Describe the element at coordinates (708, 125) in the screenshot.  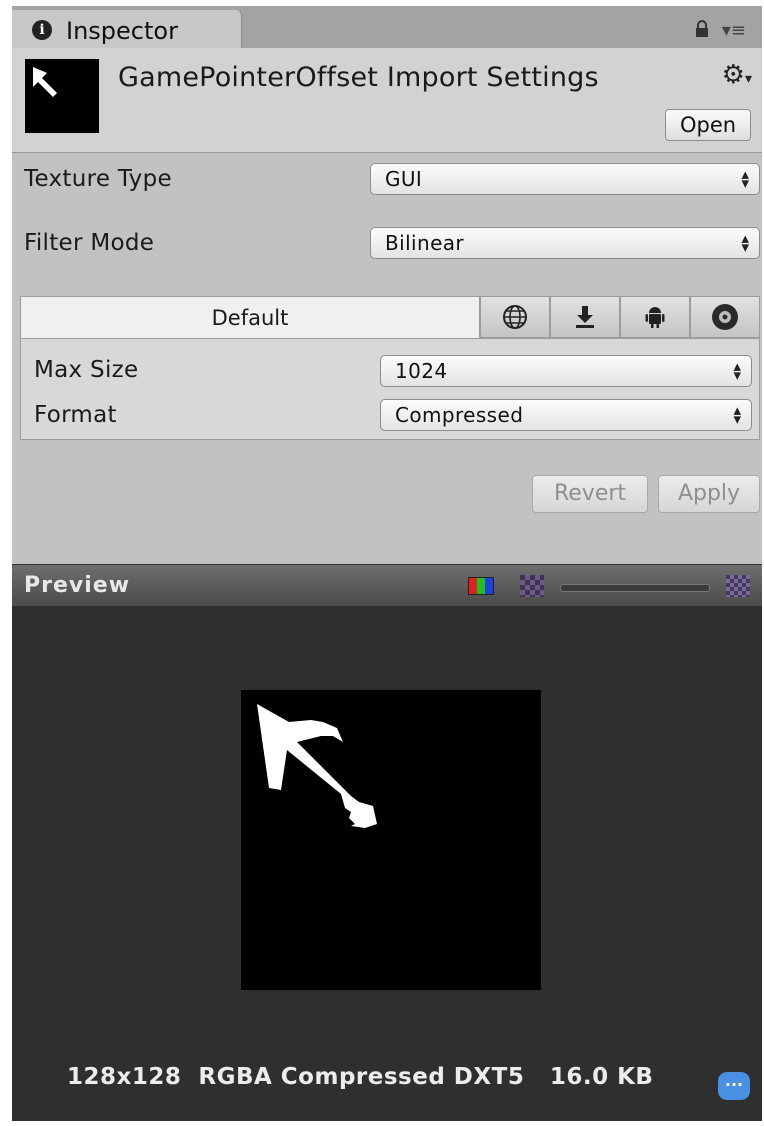
I see `open-button: Open` at that location.